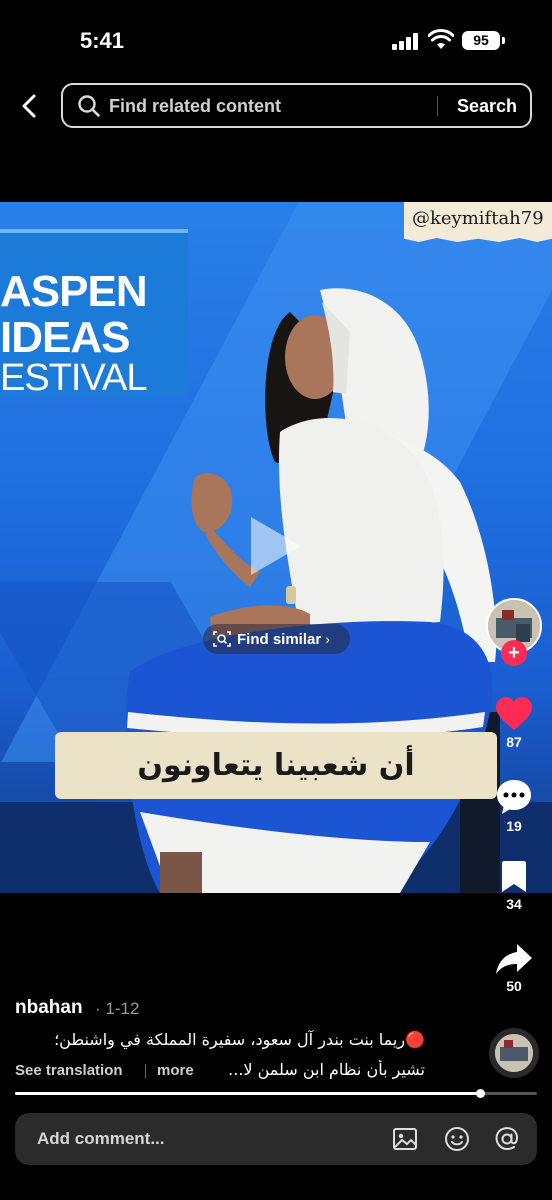 Image resolution: width=552 pixels, height=1200 pixels. I want to click on heart-icon, so click(514, 713).